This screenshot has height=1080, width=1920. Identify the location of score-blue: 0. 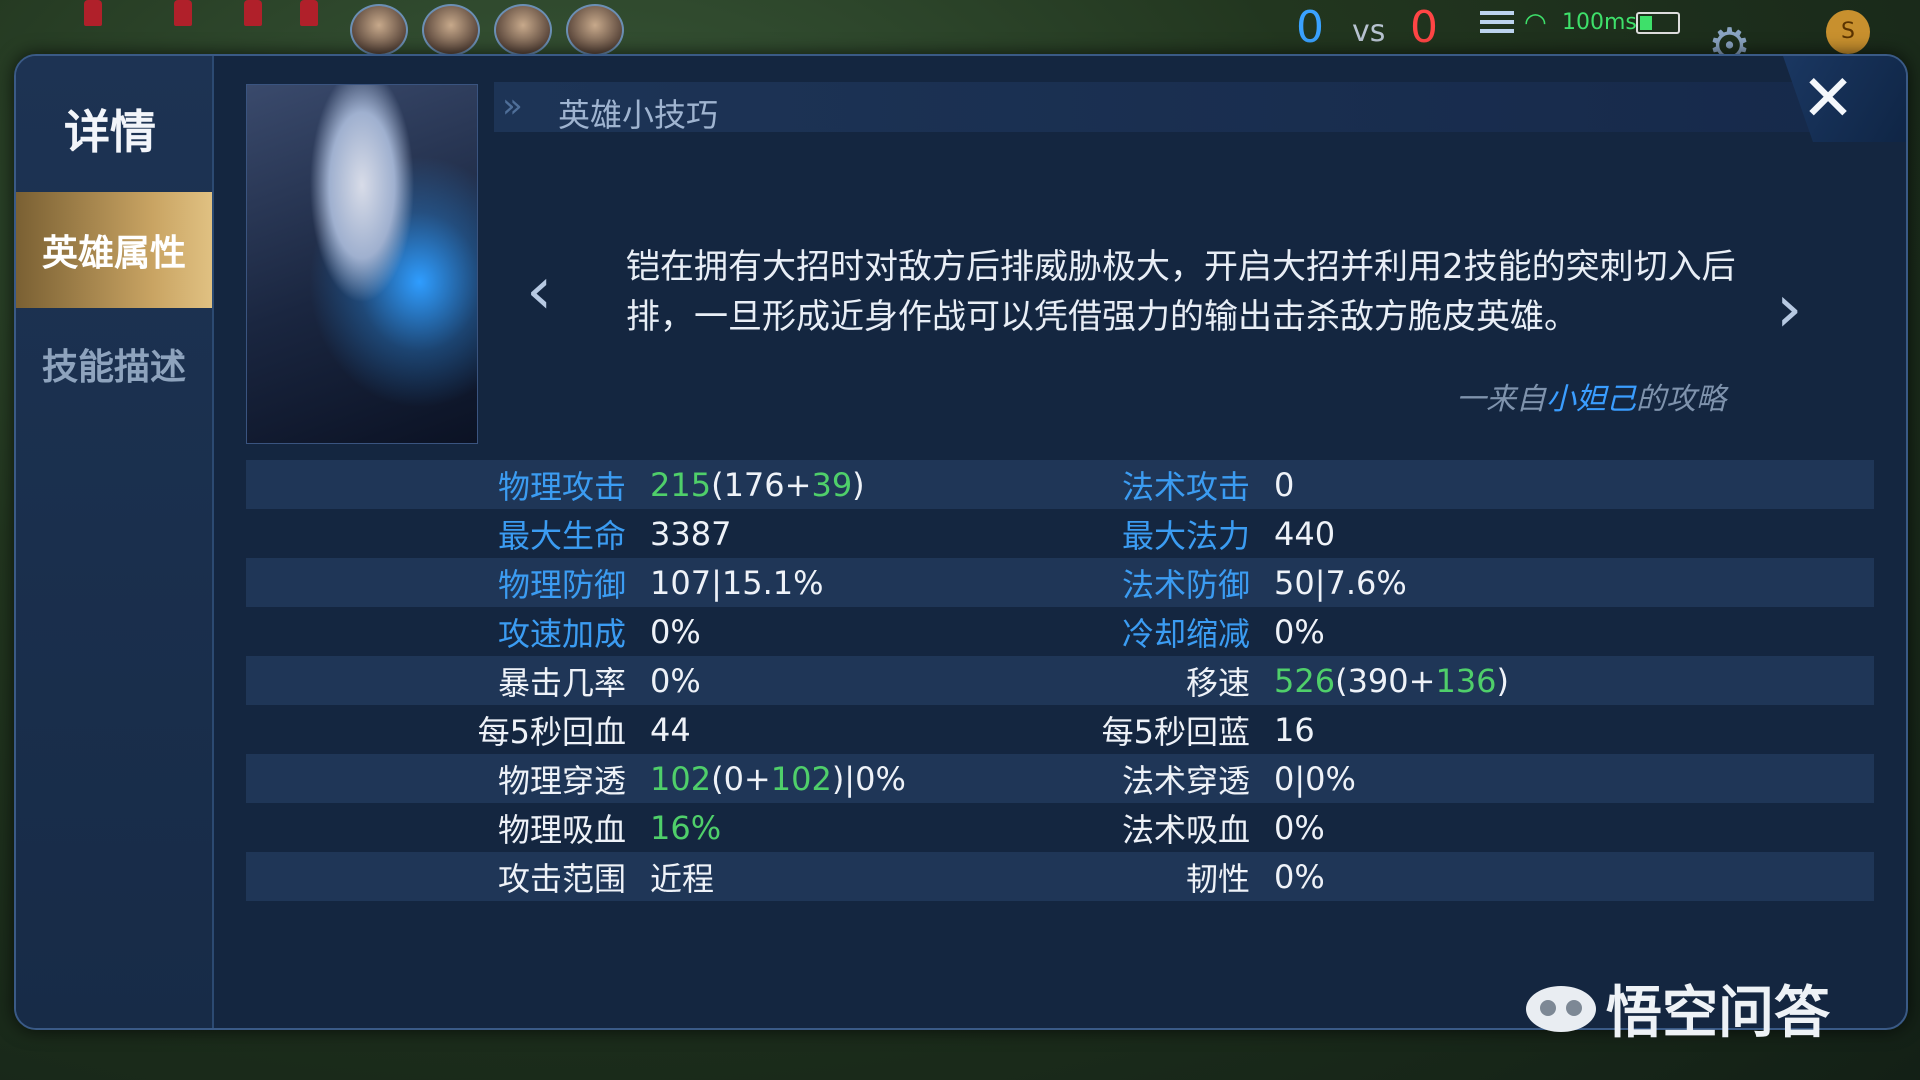
(1310, 27).